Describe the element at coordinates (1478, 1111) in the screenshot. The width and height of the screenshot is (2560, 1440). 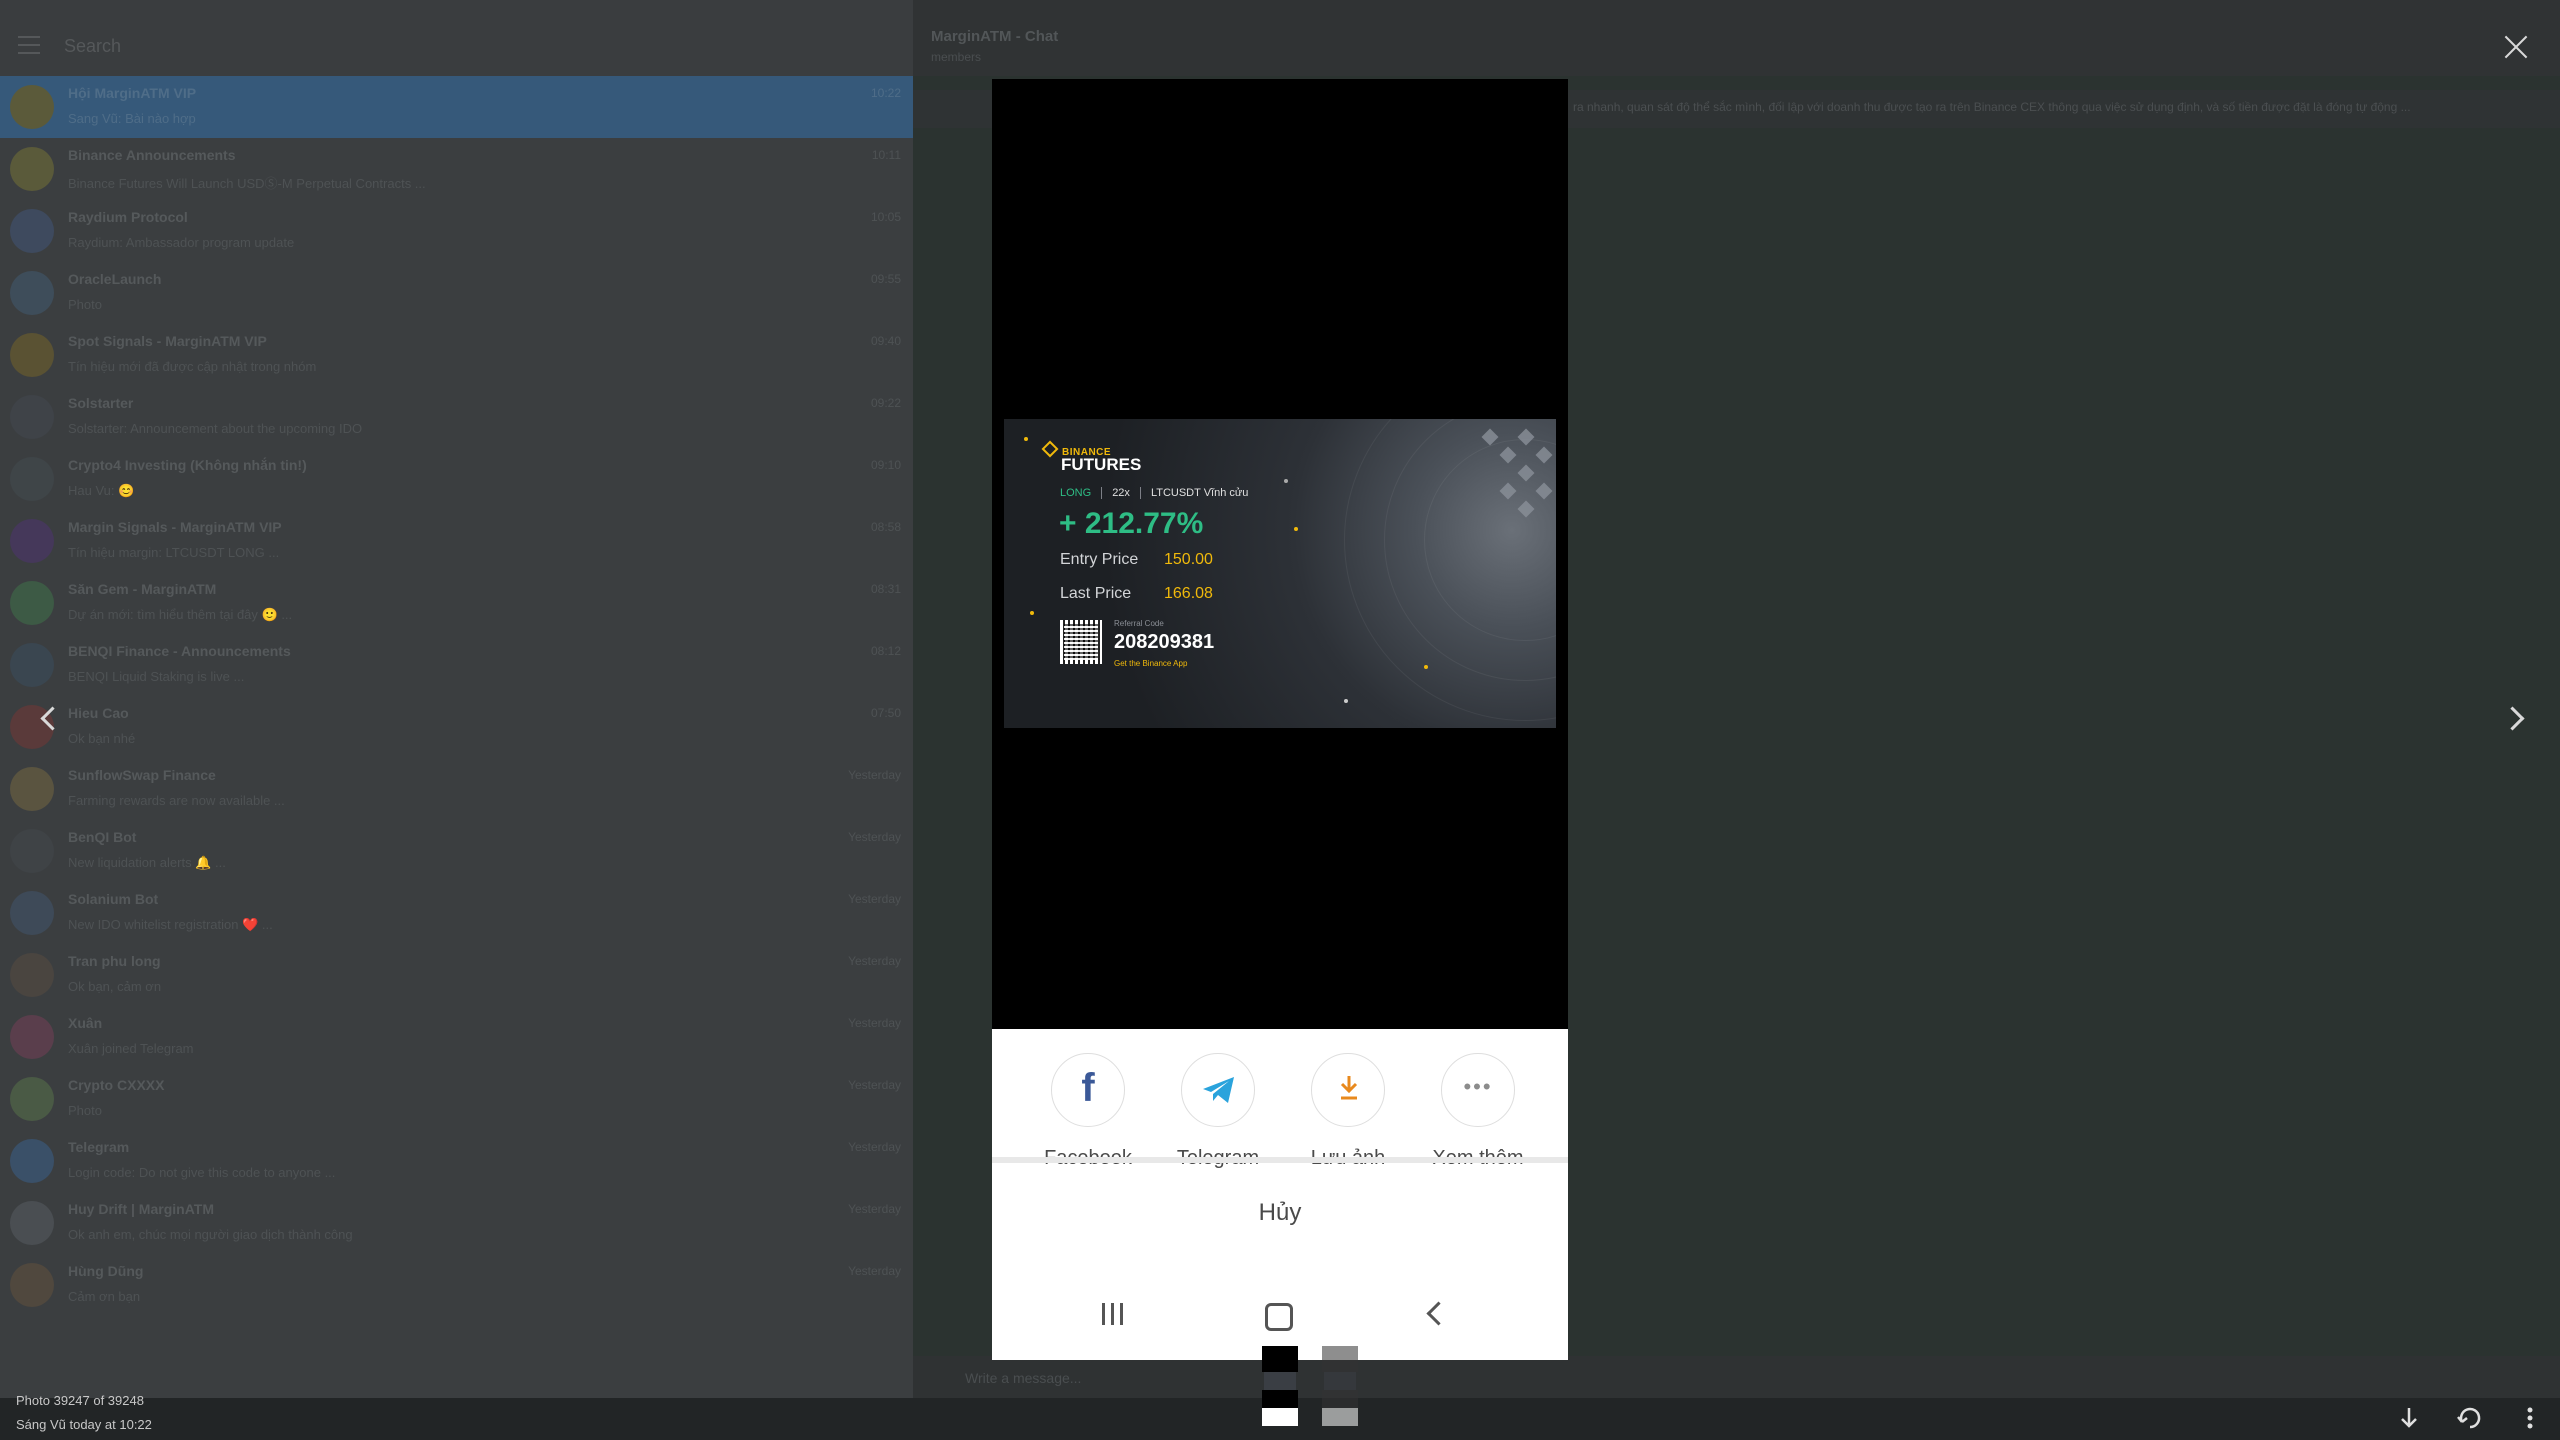
I see `see-more-button: ••• Xem thêm` at that location.